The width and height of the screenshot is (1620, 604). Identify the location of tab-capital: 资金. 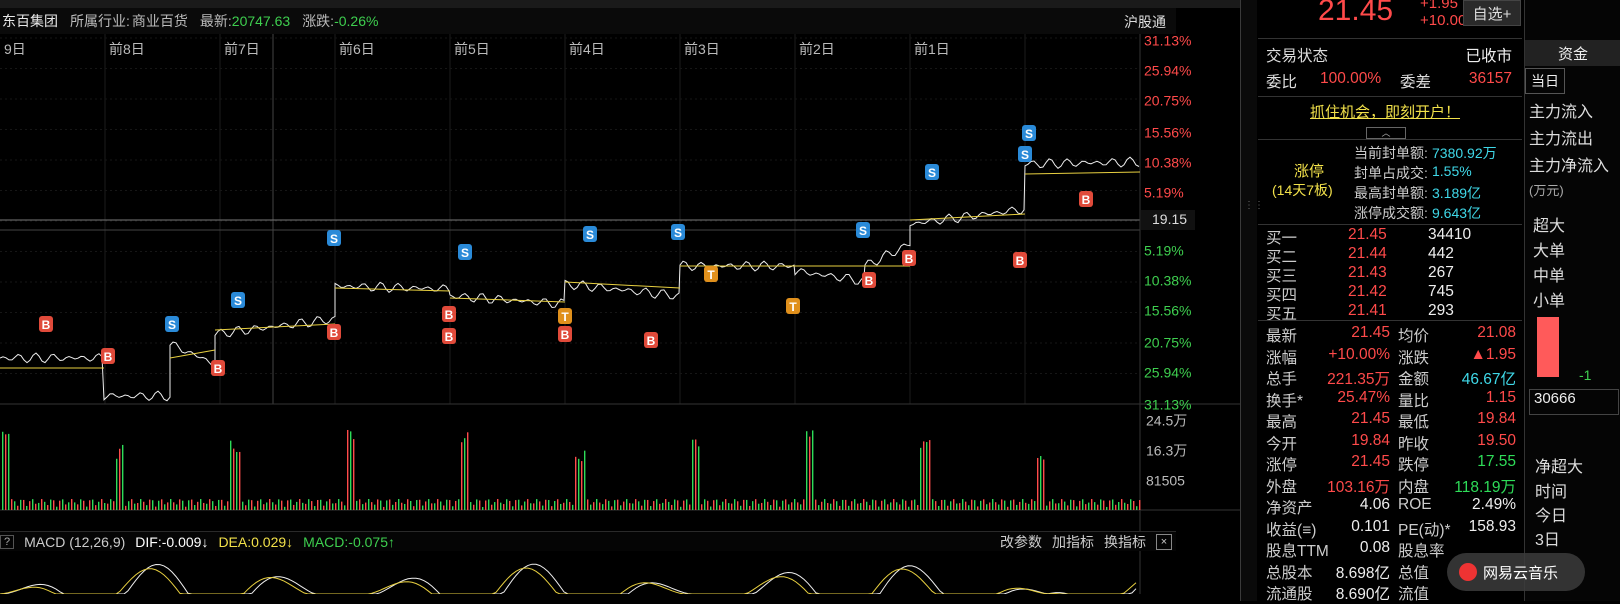
(1572, 53).